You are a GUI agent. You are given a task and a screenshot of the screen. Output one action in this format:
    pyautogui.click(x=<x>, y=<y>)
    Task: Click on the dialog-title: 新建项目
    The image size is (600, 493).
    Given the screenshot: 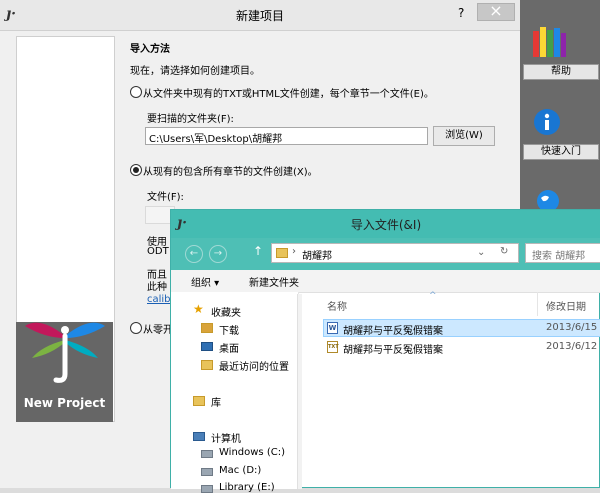 What is the action you would take?
    pyautogui.click(x=259, y=16)
    